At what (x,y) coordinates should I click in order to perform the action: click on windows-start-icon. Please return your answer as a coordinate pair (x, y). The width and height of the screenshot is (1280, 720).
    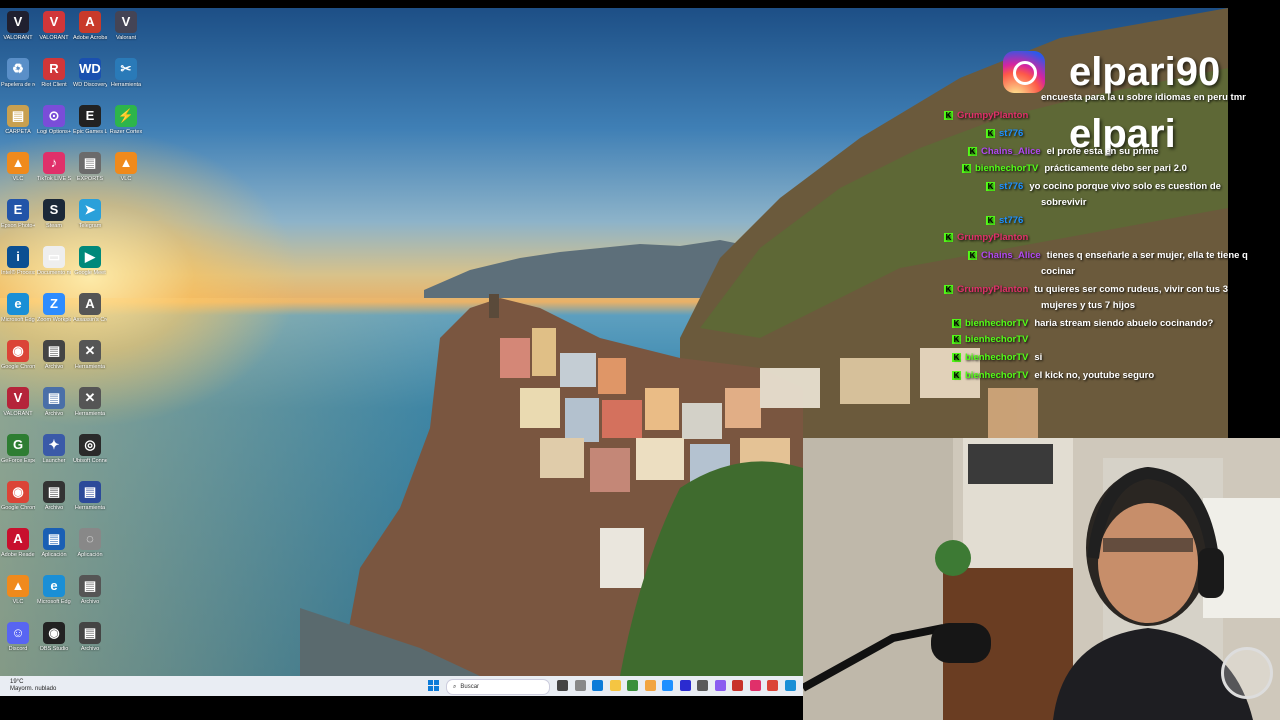
    Looking at the image, I should click on (433, 685).